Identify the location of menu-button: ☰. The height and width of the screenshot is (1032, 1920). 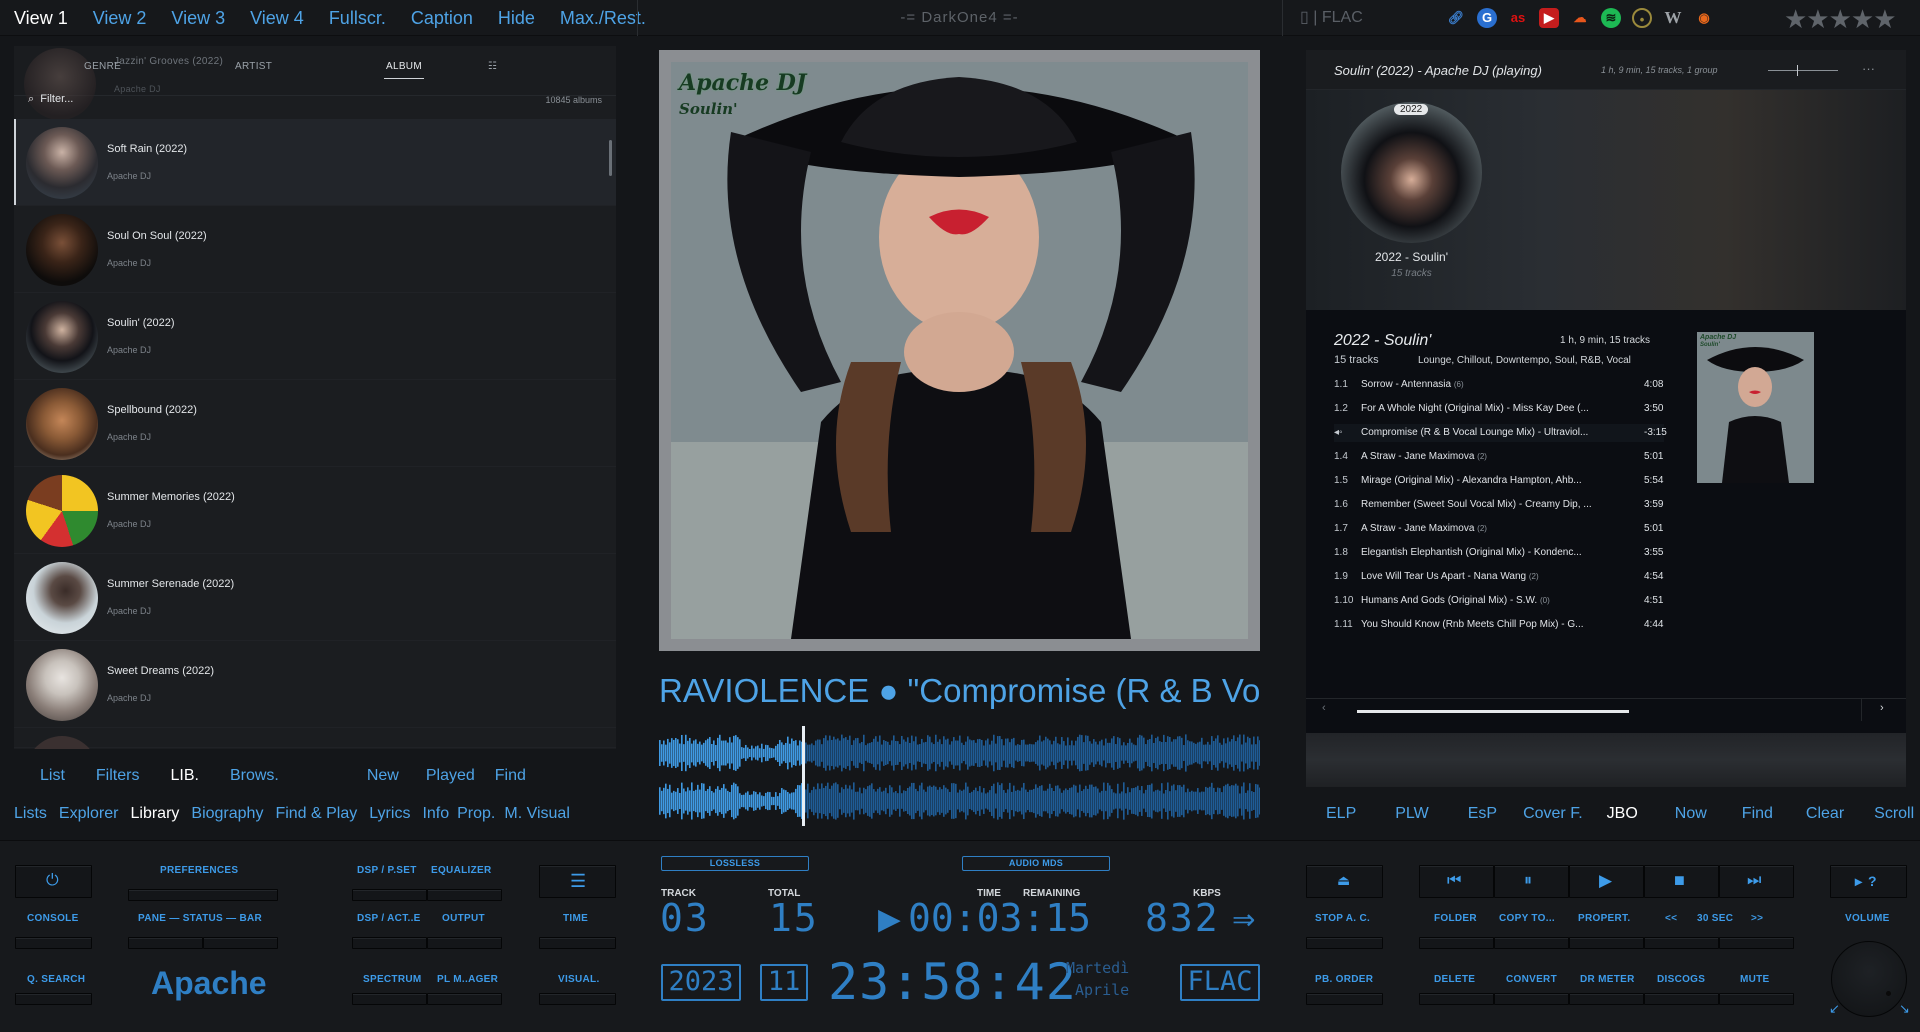
(577, 881).